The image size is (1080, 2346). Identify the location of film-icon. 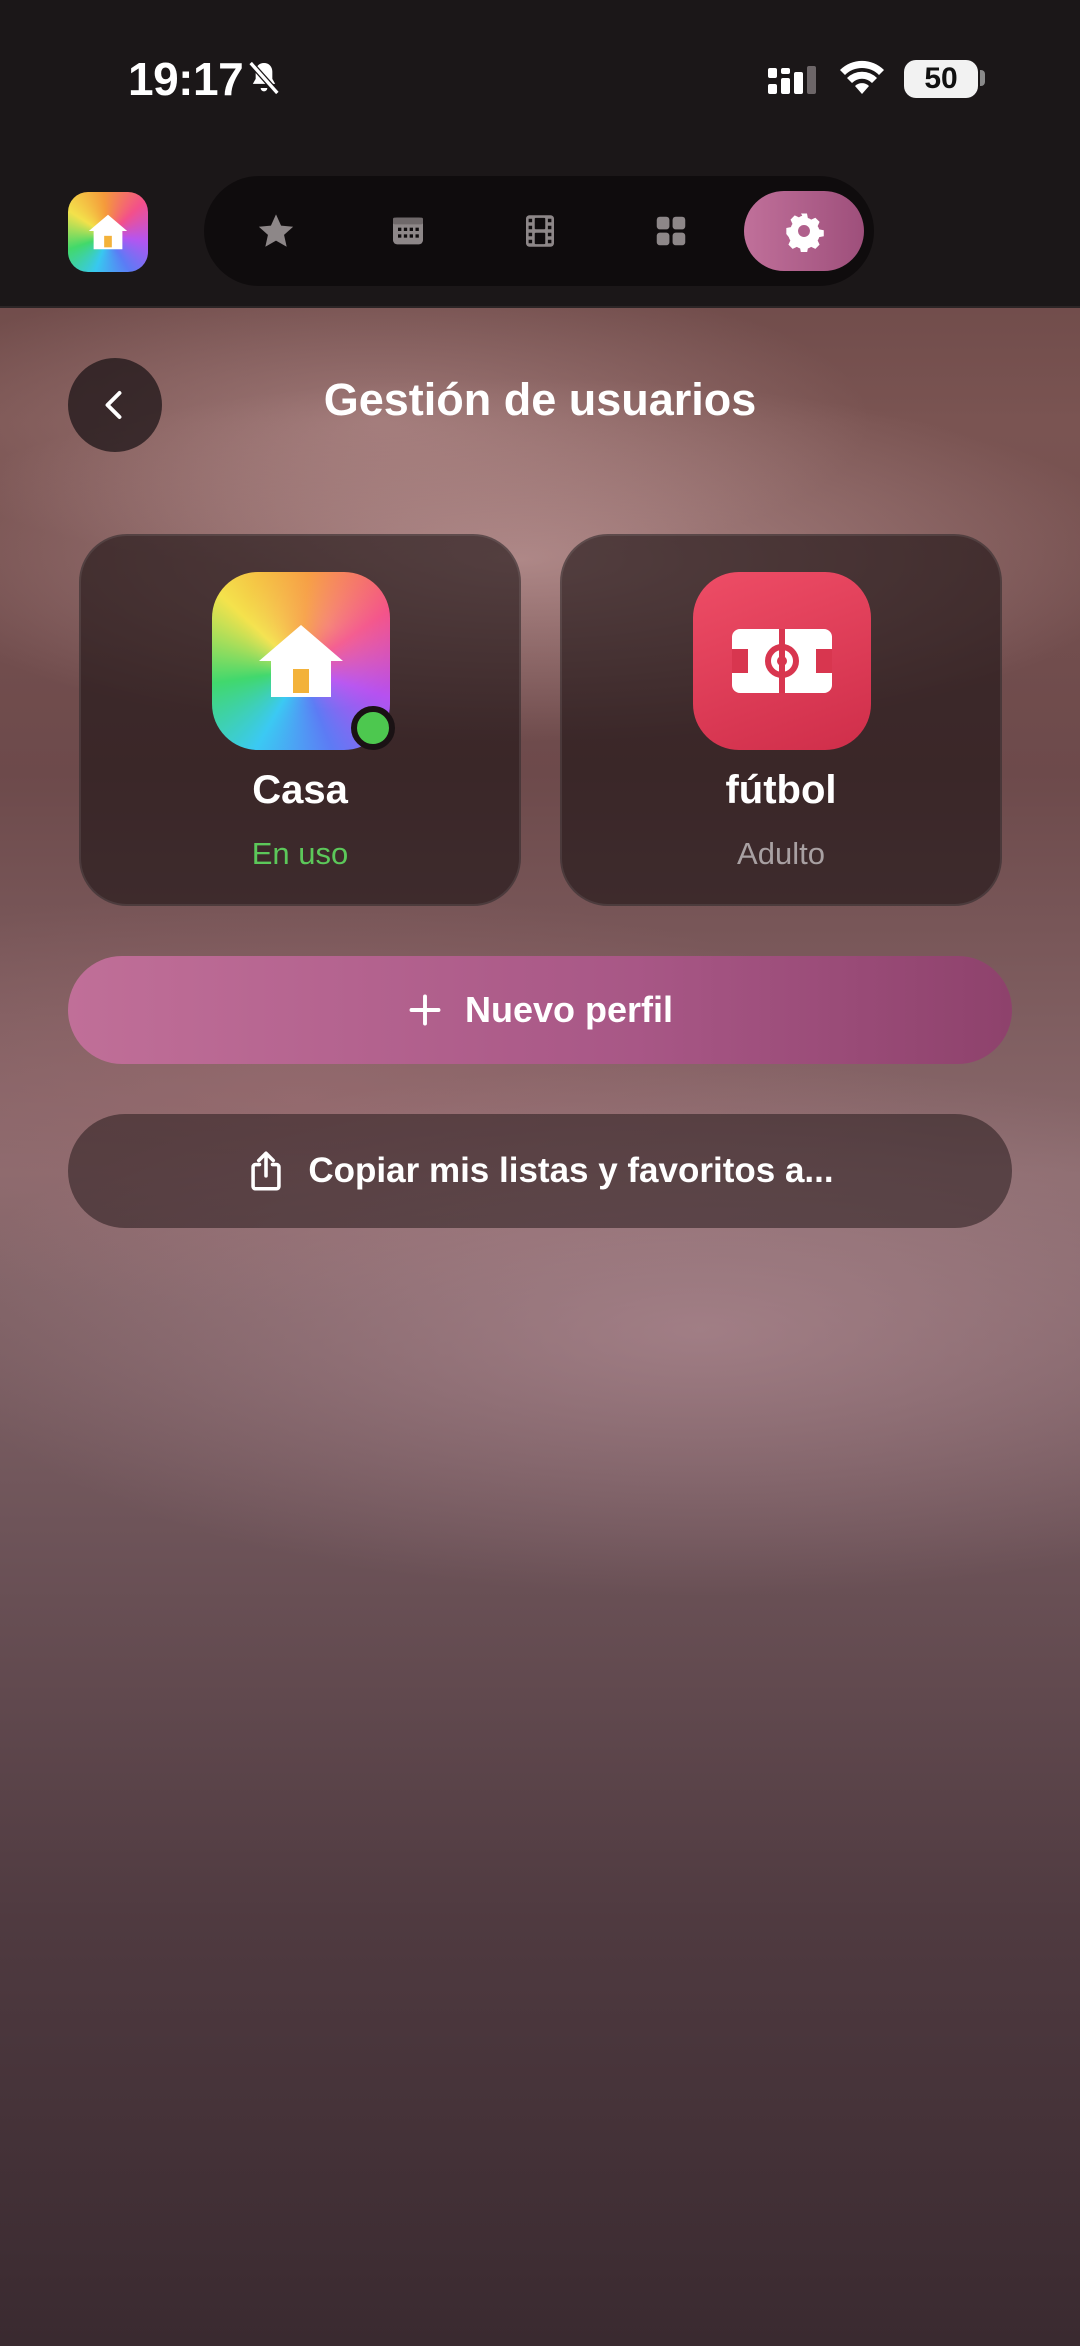
(540, 231).